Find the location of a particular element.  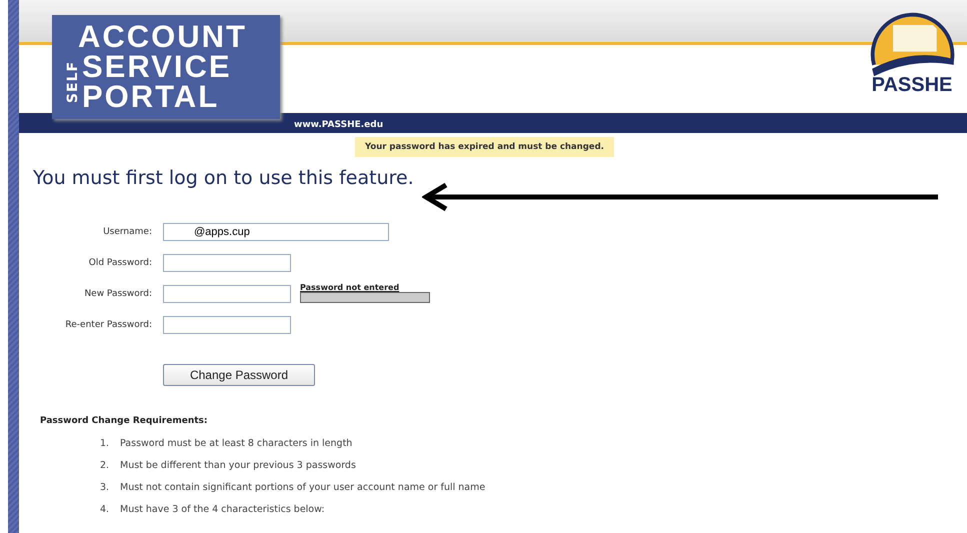

notice-banner: Your password has expired and must be changed. is located at coordinates (484, 147).